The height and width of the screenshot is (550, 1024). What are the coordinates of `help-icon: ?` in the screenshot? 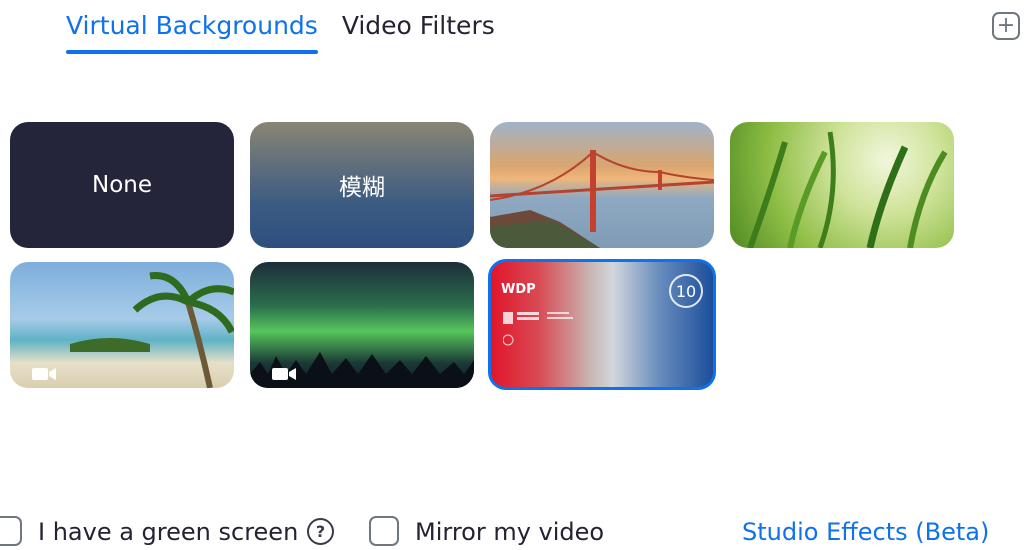 It's located at (320, 531).